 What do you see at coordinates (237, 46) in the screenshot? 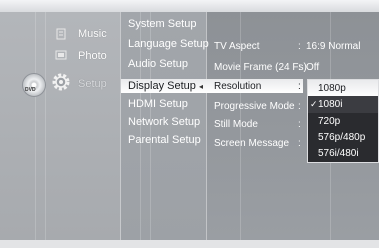
I see `setting-tv-aspect: TV Aspect` at bounding box center [237, 46].